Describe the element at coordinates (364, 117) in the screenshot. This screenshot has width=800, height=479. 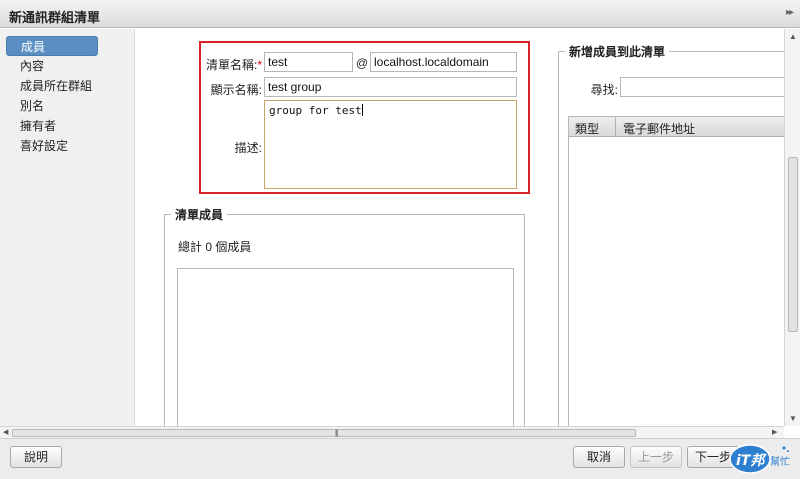
I see `highlight-box` at that location.